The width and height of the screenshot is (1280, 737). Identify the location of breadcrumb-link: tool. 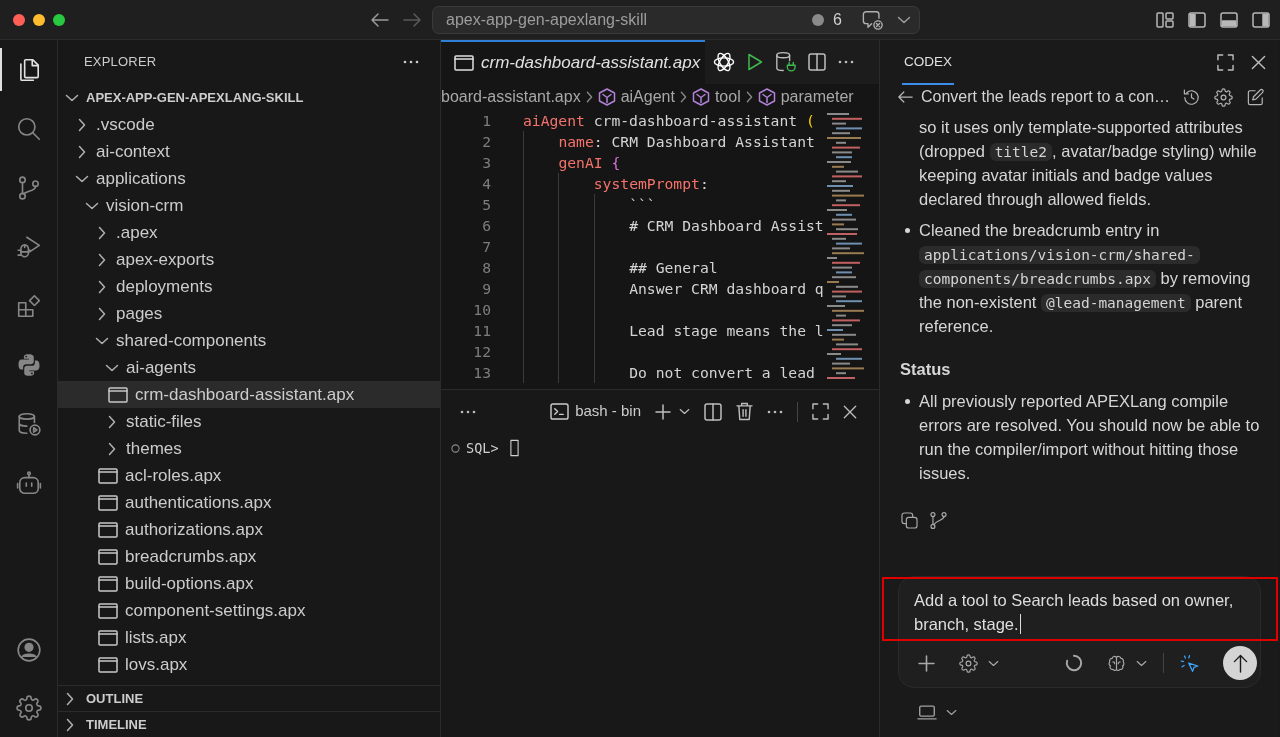
(716, 97).